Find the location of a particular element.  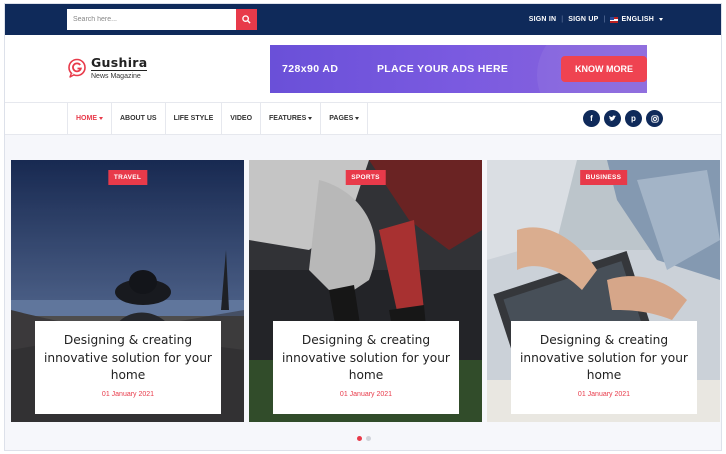

sign-in-link: SIGN IN is located at coordinates (542, 19).